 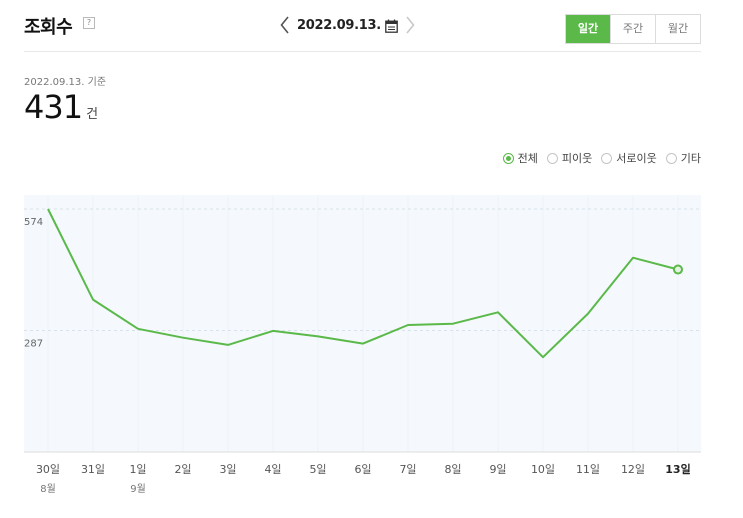 I want to click on x-tick-label: 2일, so click(x=182, y=469).